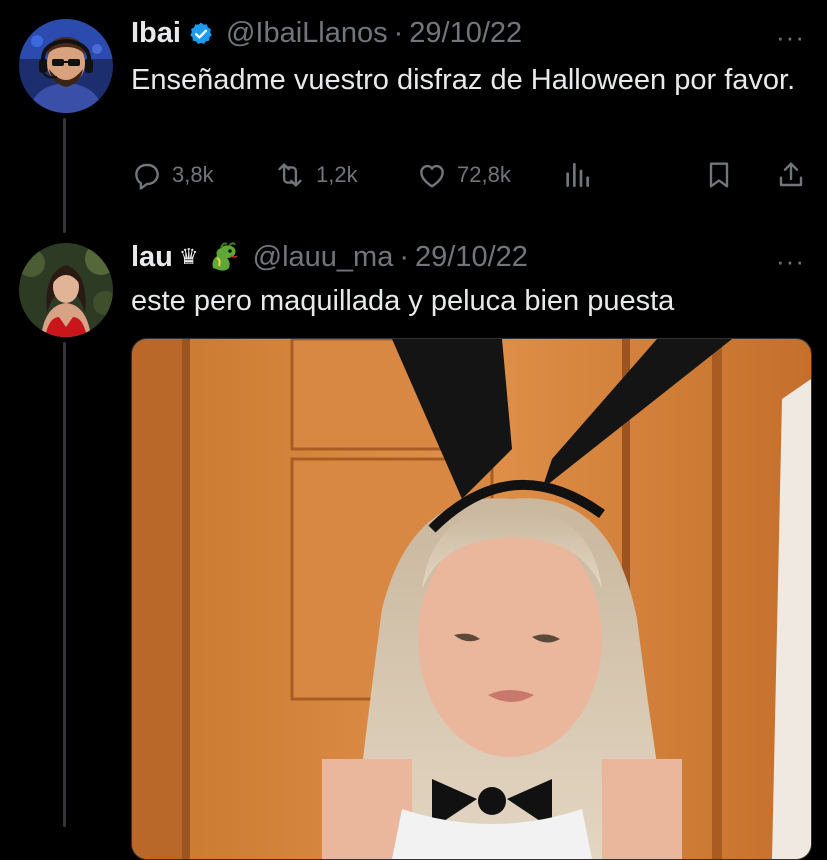 This screenshot has width=827, height=860. Describe the element at coordinates (147, 176) in the screenshot. I see `reply-icon` at that location.